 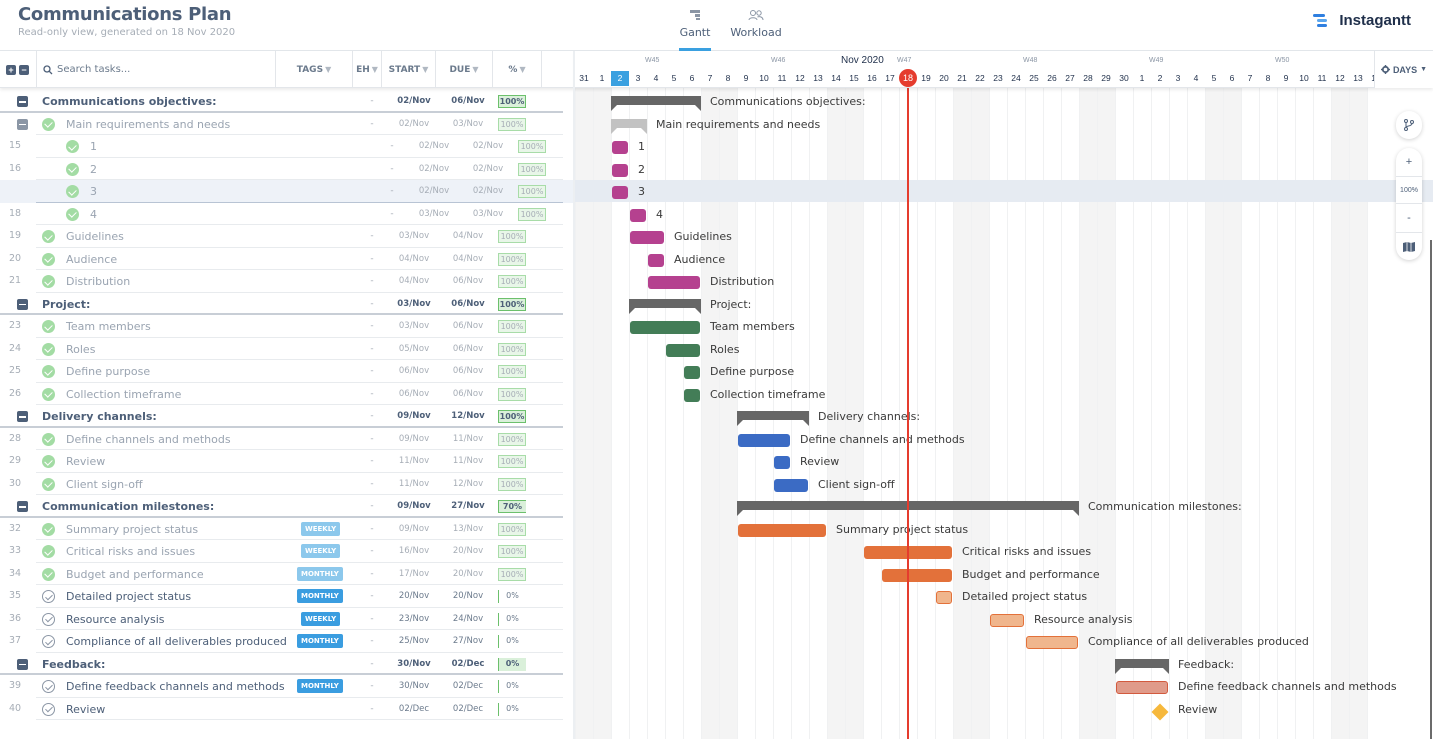 What do you see at coordinates (314, 69) in the screenshot?
I see `column-header-tags: TAGS ▼` at bounding box center [314, 69].